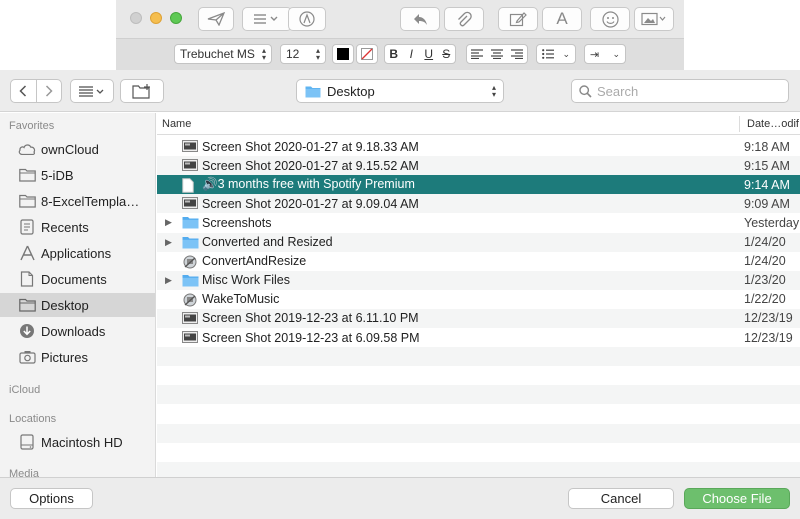  I want to click on photo-icon, so click(653, 19).